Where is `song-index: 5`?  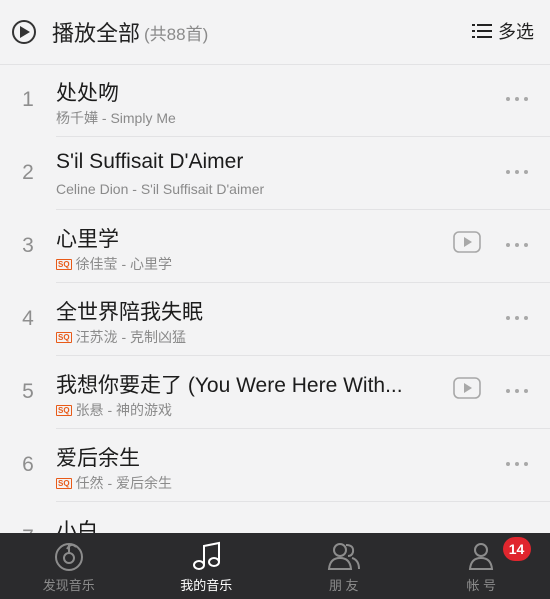
song-index: 5 is located at coordinates (28, 391).